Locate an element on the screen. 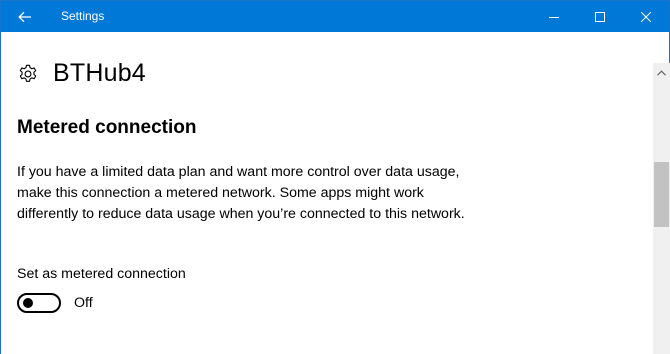  metered-toggle-row: Off is located at coordinates (55, 303).